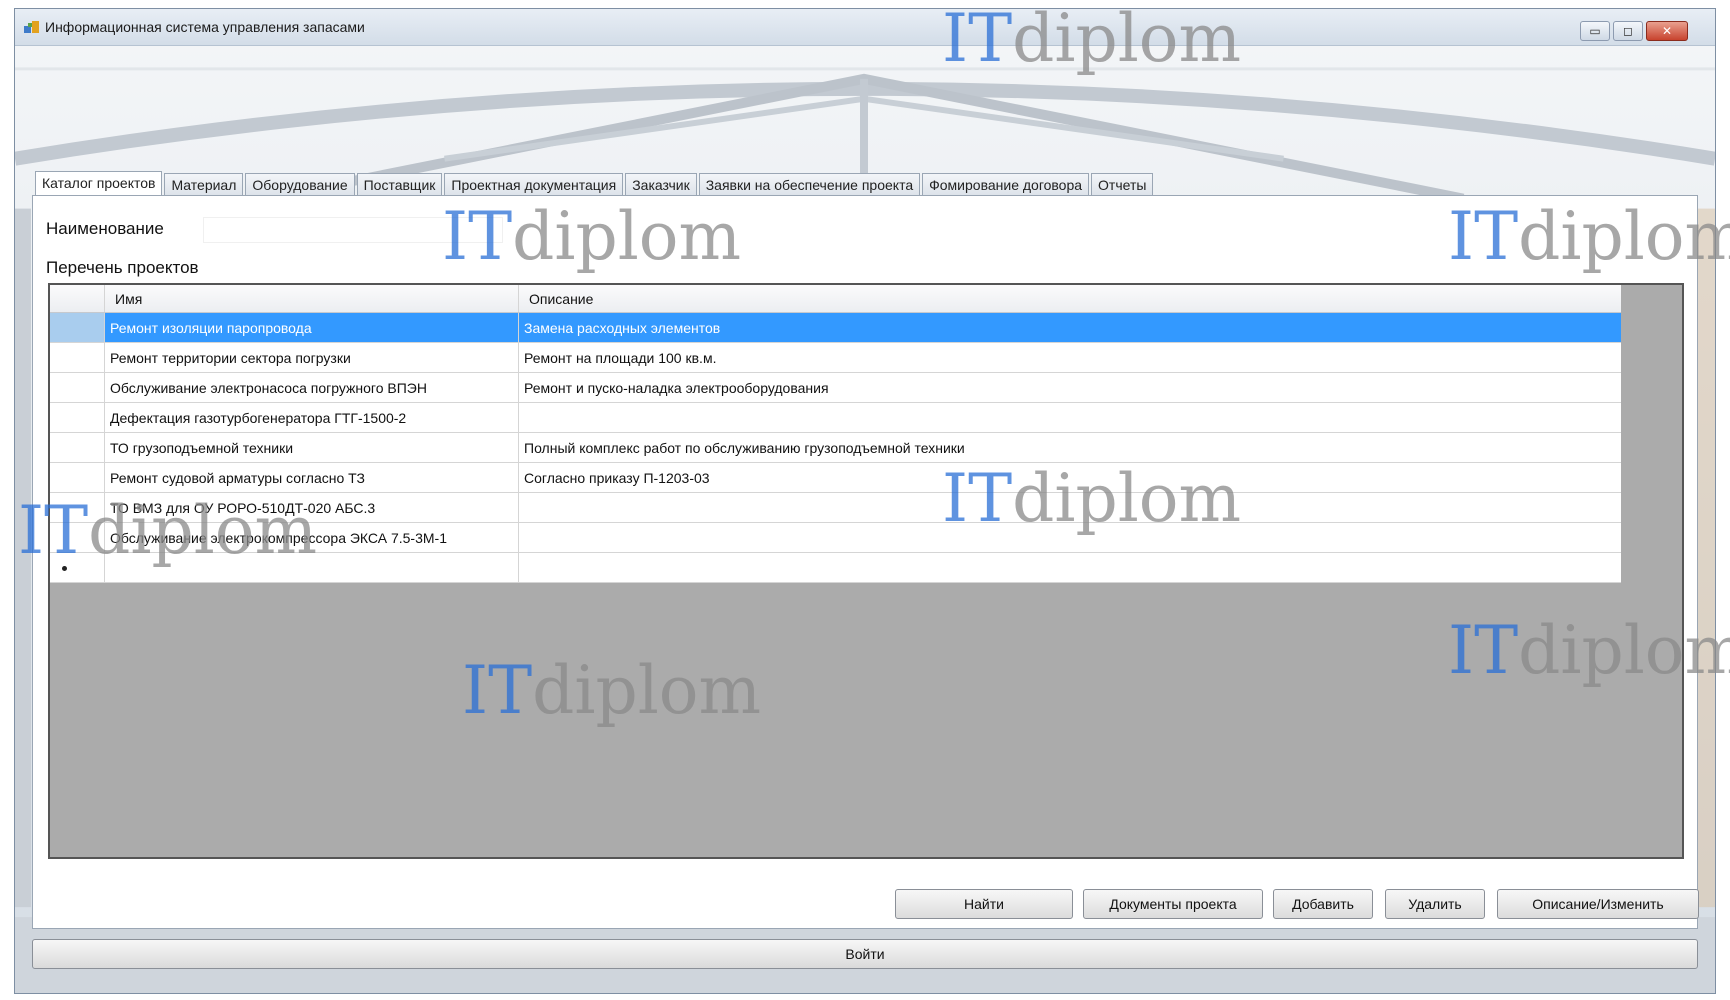 The width and height of the screenshot is (1730, 1000). What do you see at coordinates (77, 567) in the screenshot?
I see `new-row-selector` at bounding box center [77, 567].